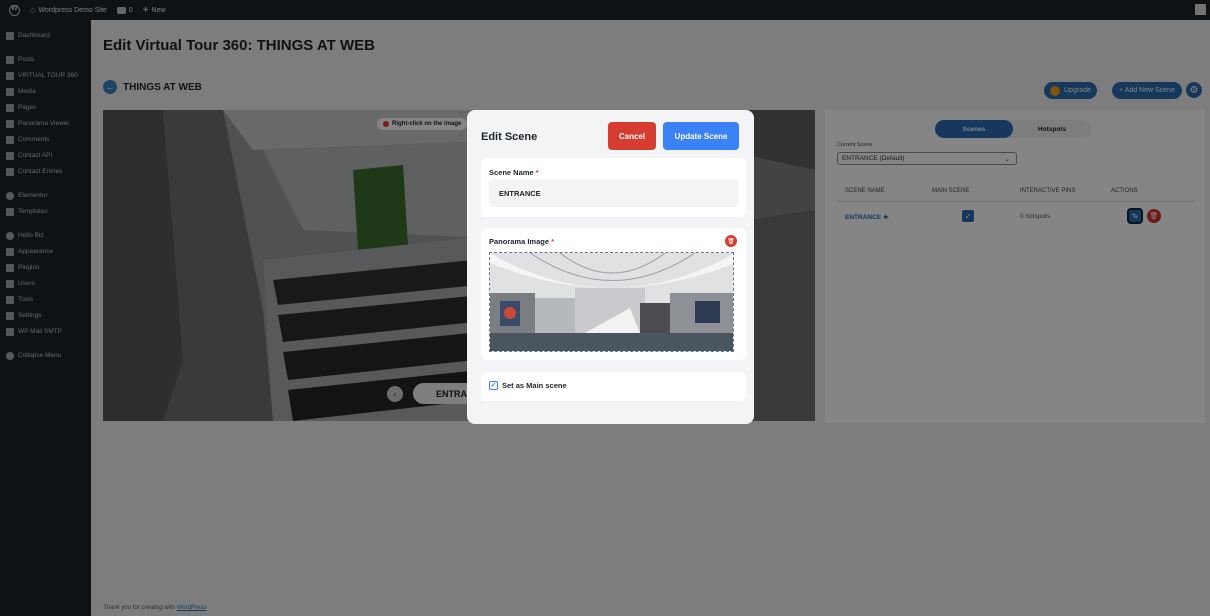  What do you see at coordinates (701, 136) in the screenshot?
I see `update-scene-button: Update Scene` at bounding box center [701, 136].